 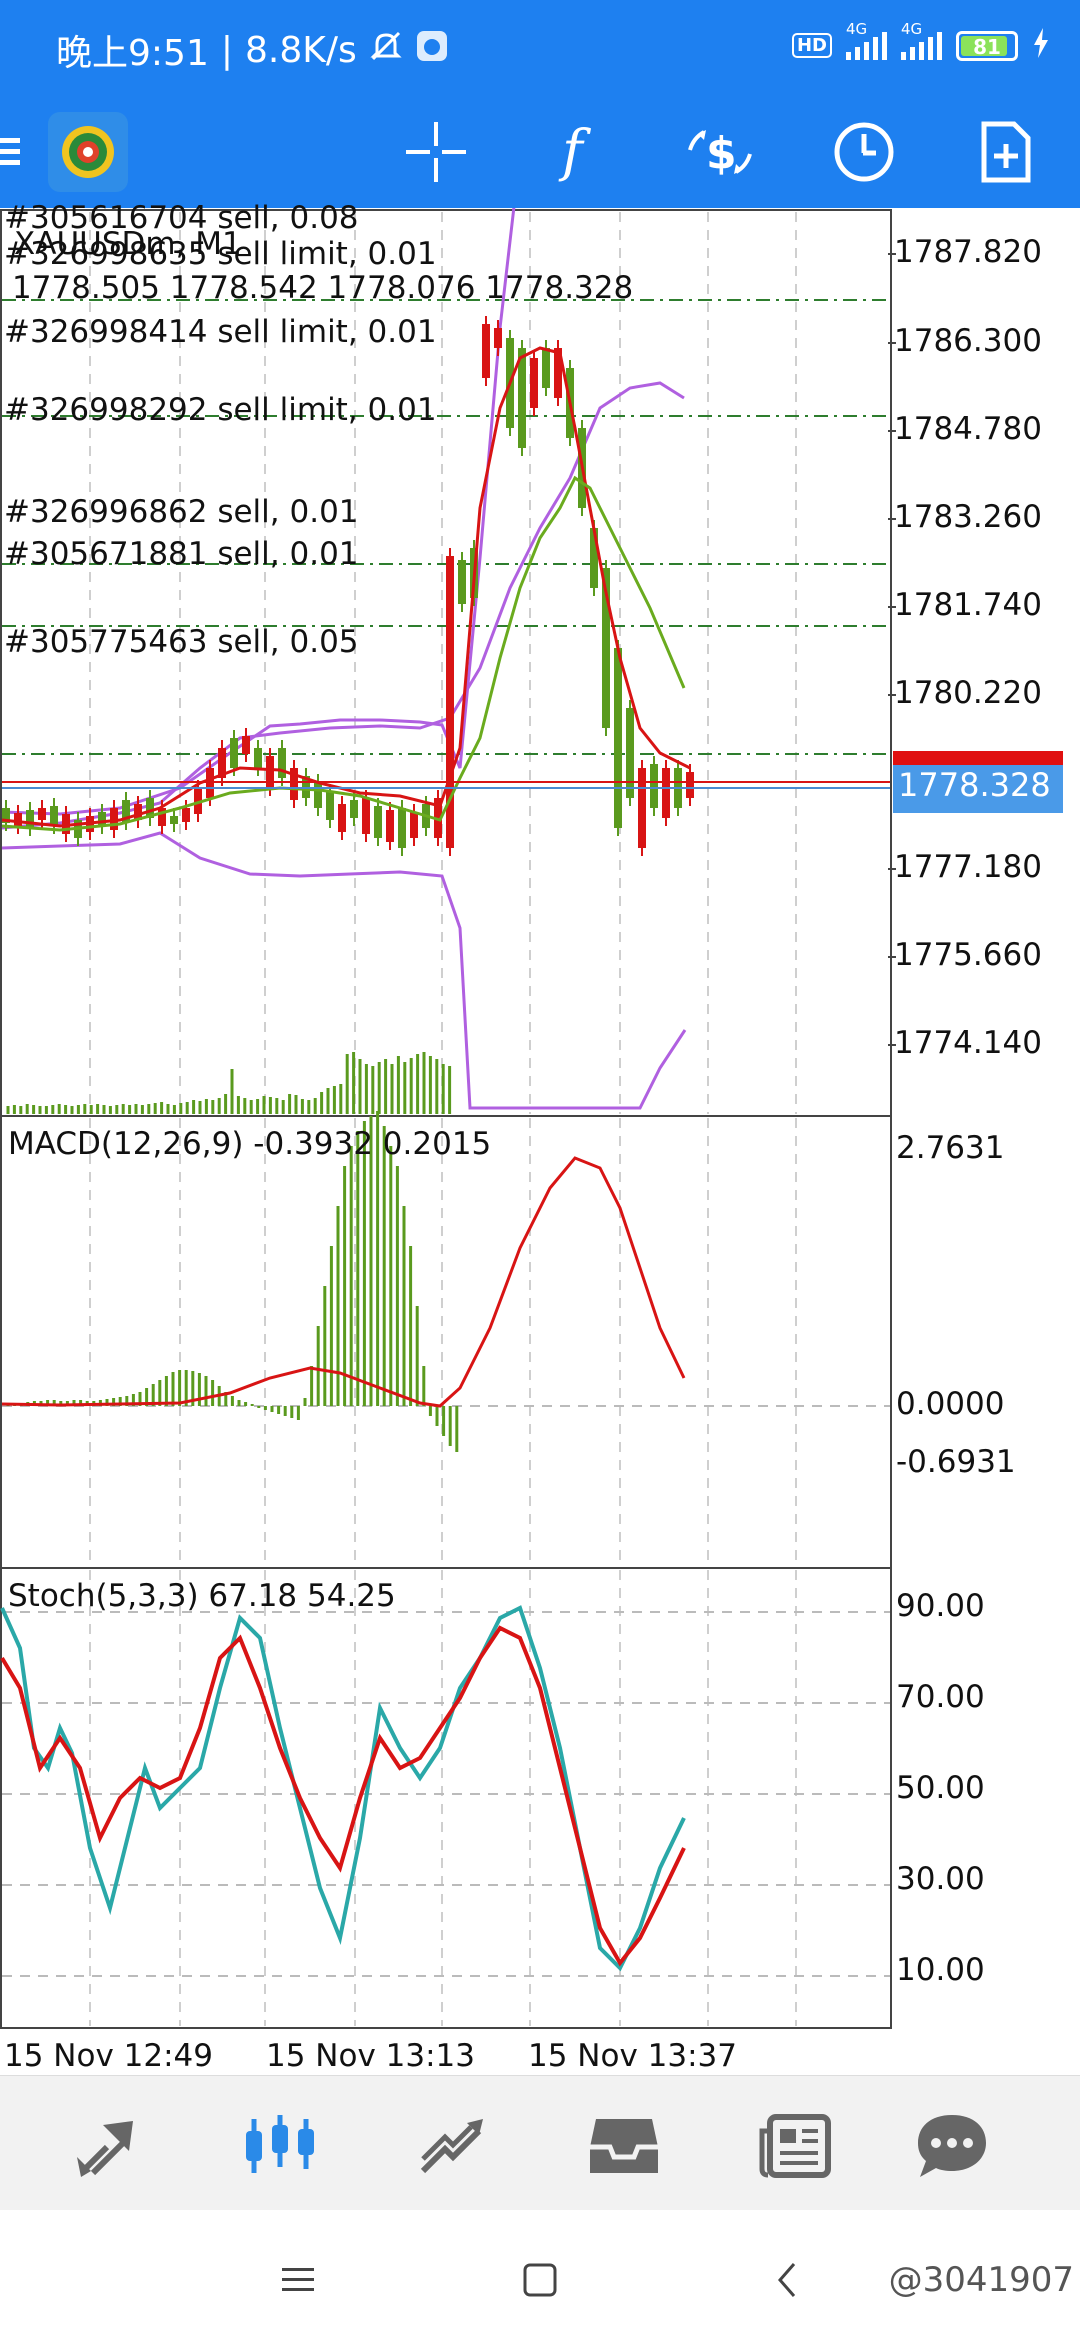 What do you see at coordinates (864, 152) in the screenshot?
I see `timeframe-icon` at bounding box center [864, 152].